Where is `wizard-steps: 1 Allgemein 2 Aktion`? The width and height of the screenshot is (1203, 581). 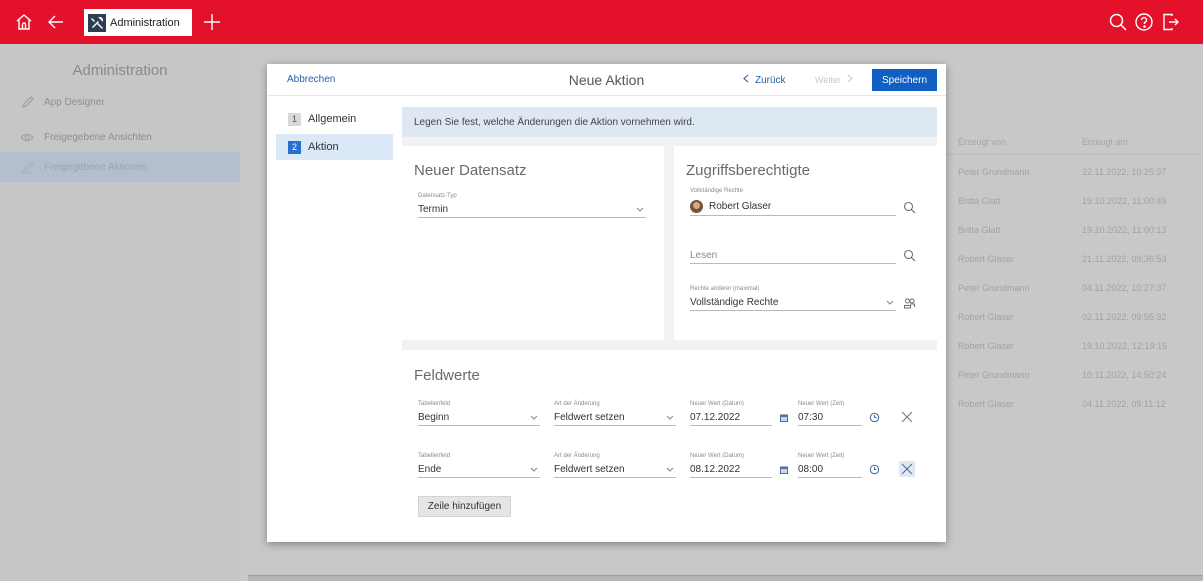
wizard-steps: 1 Allgemein 2 Aktion is located at coordinates (334, 133).